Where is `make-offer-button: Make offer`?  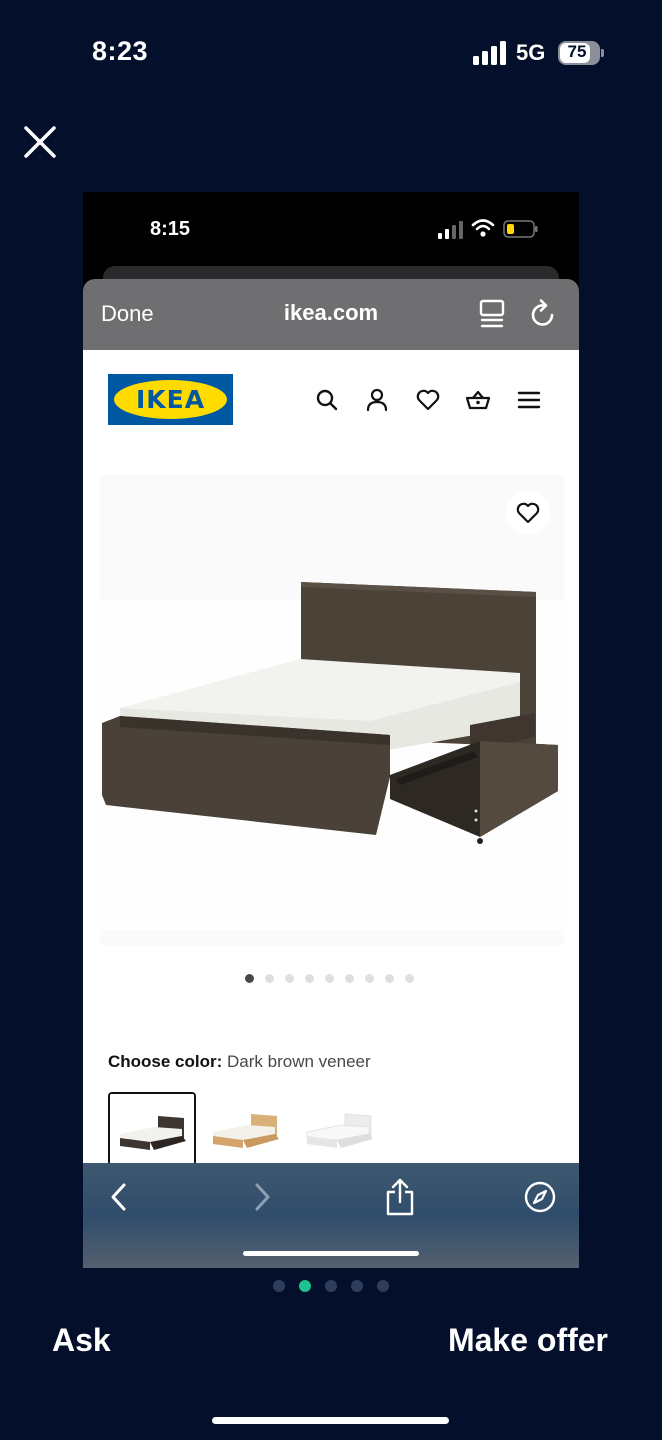 make-offer-button: Make offer is located at coordinates (528, 1340).